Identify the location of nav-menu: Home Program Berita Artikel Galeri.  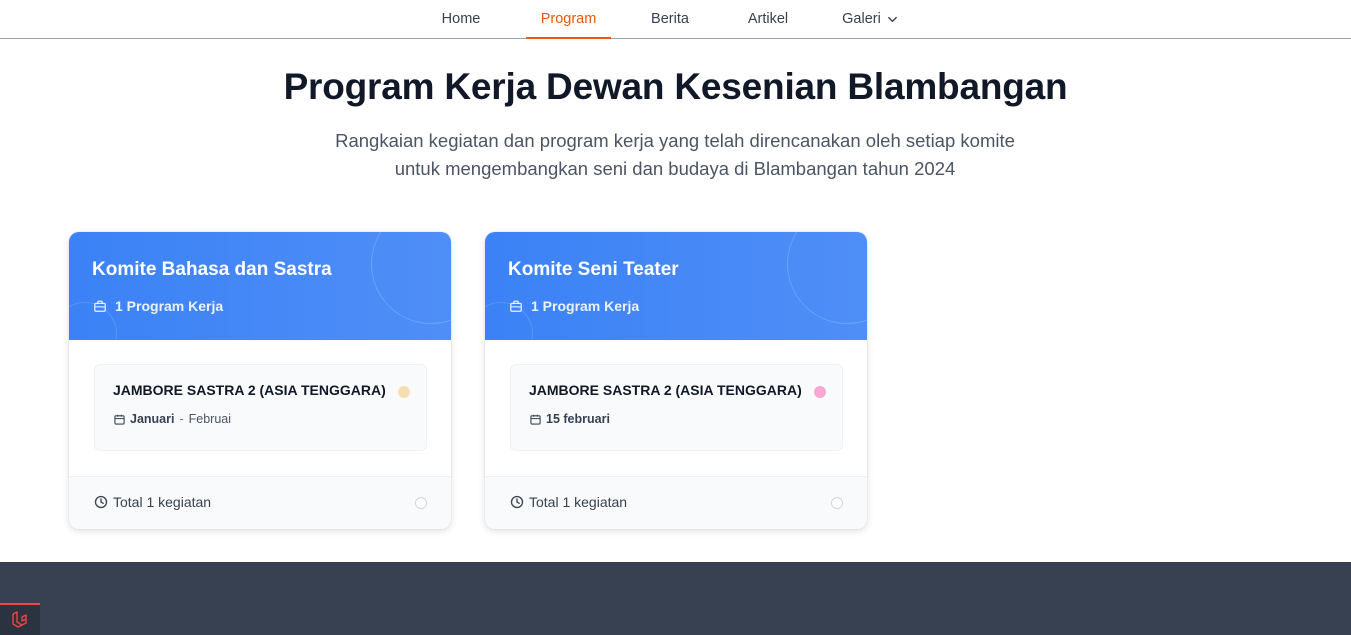
(667, 19).